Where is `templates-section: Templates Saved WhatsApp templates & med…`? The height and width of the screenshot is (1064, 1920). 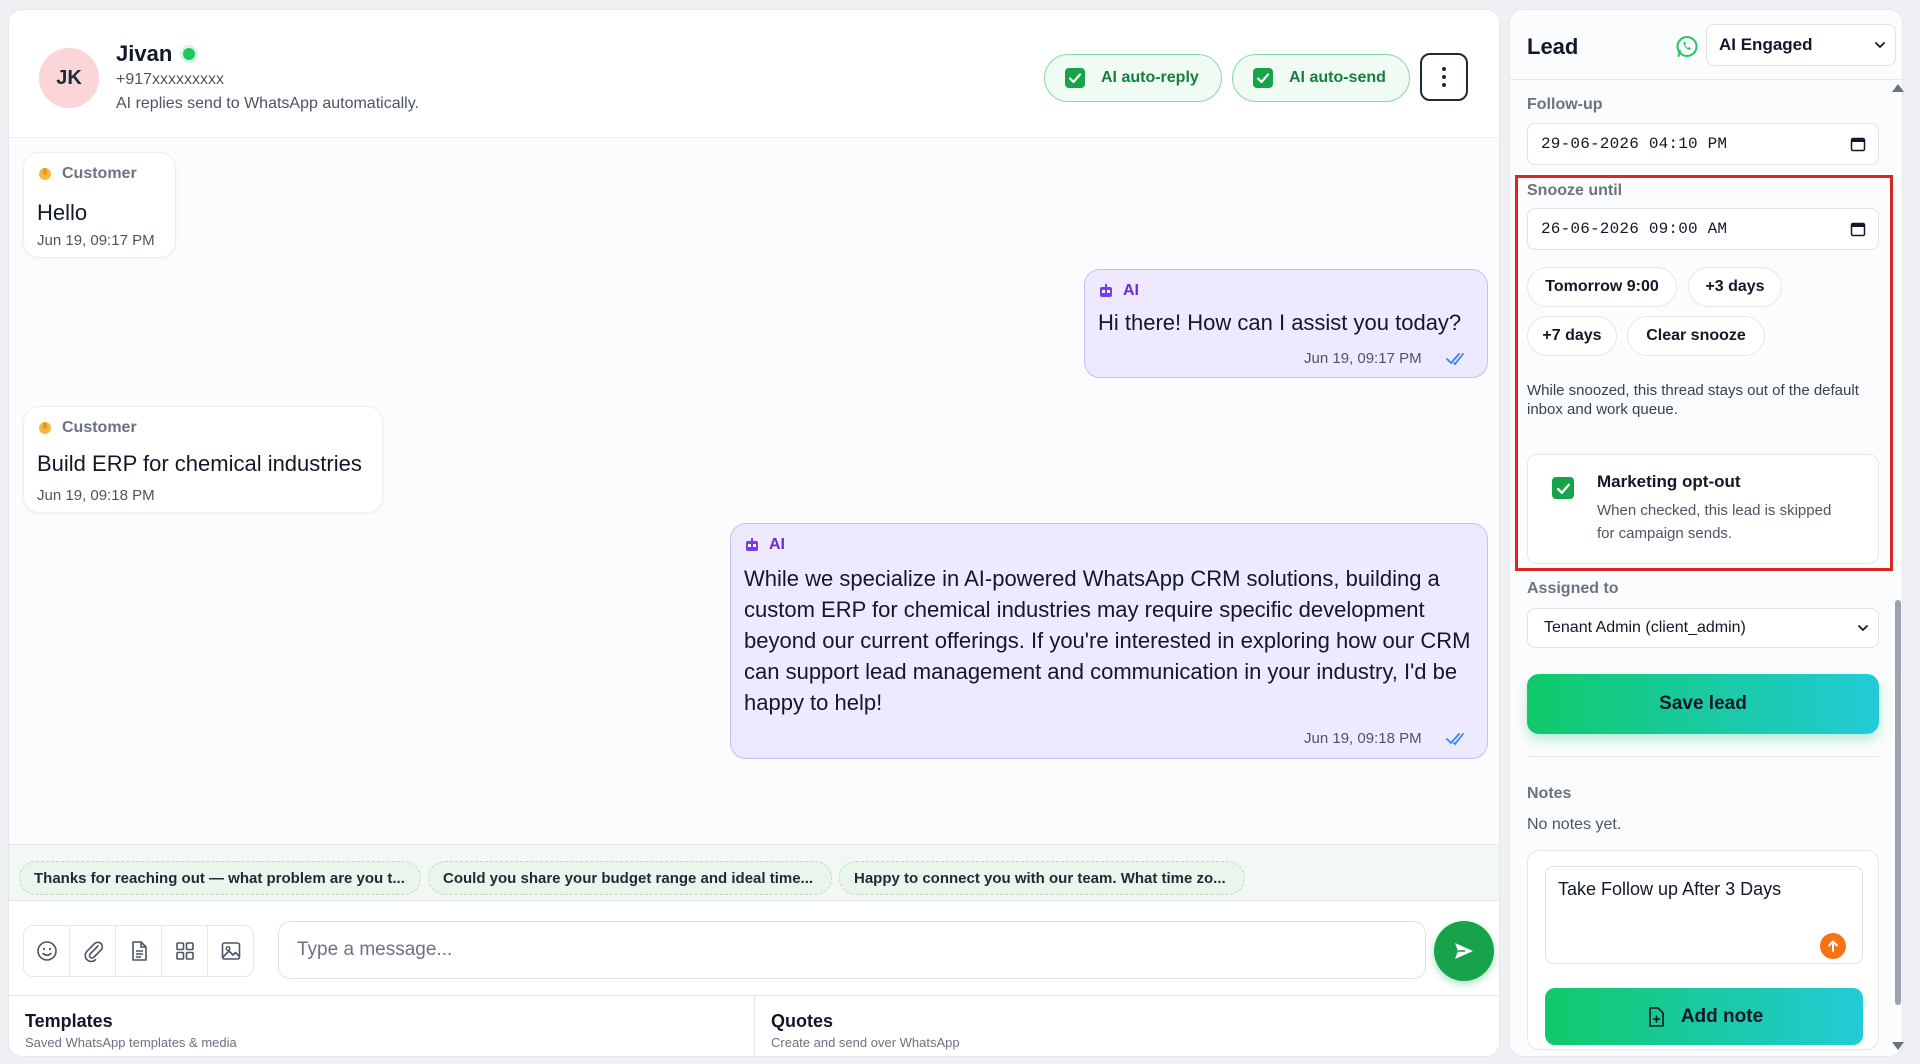
templates-section: Templates Saved WhatsApp templates & med… is located at coordinates (382, 1026).